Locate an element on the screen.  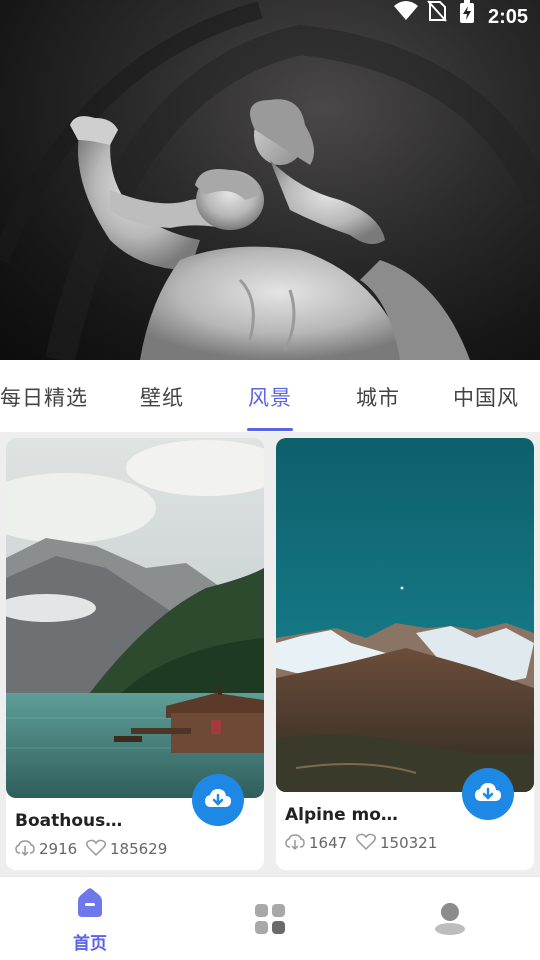
grid-icon is located at coordinates (270, 919).